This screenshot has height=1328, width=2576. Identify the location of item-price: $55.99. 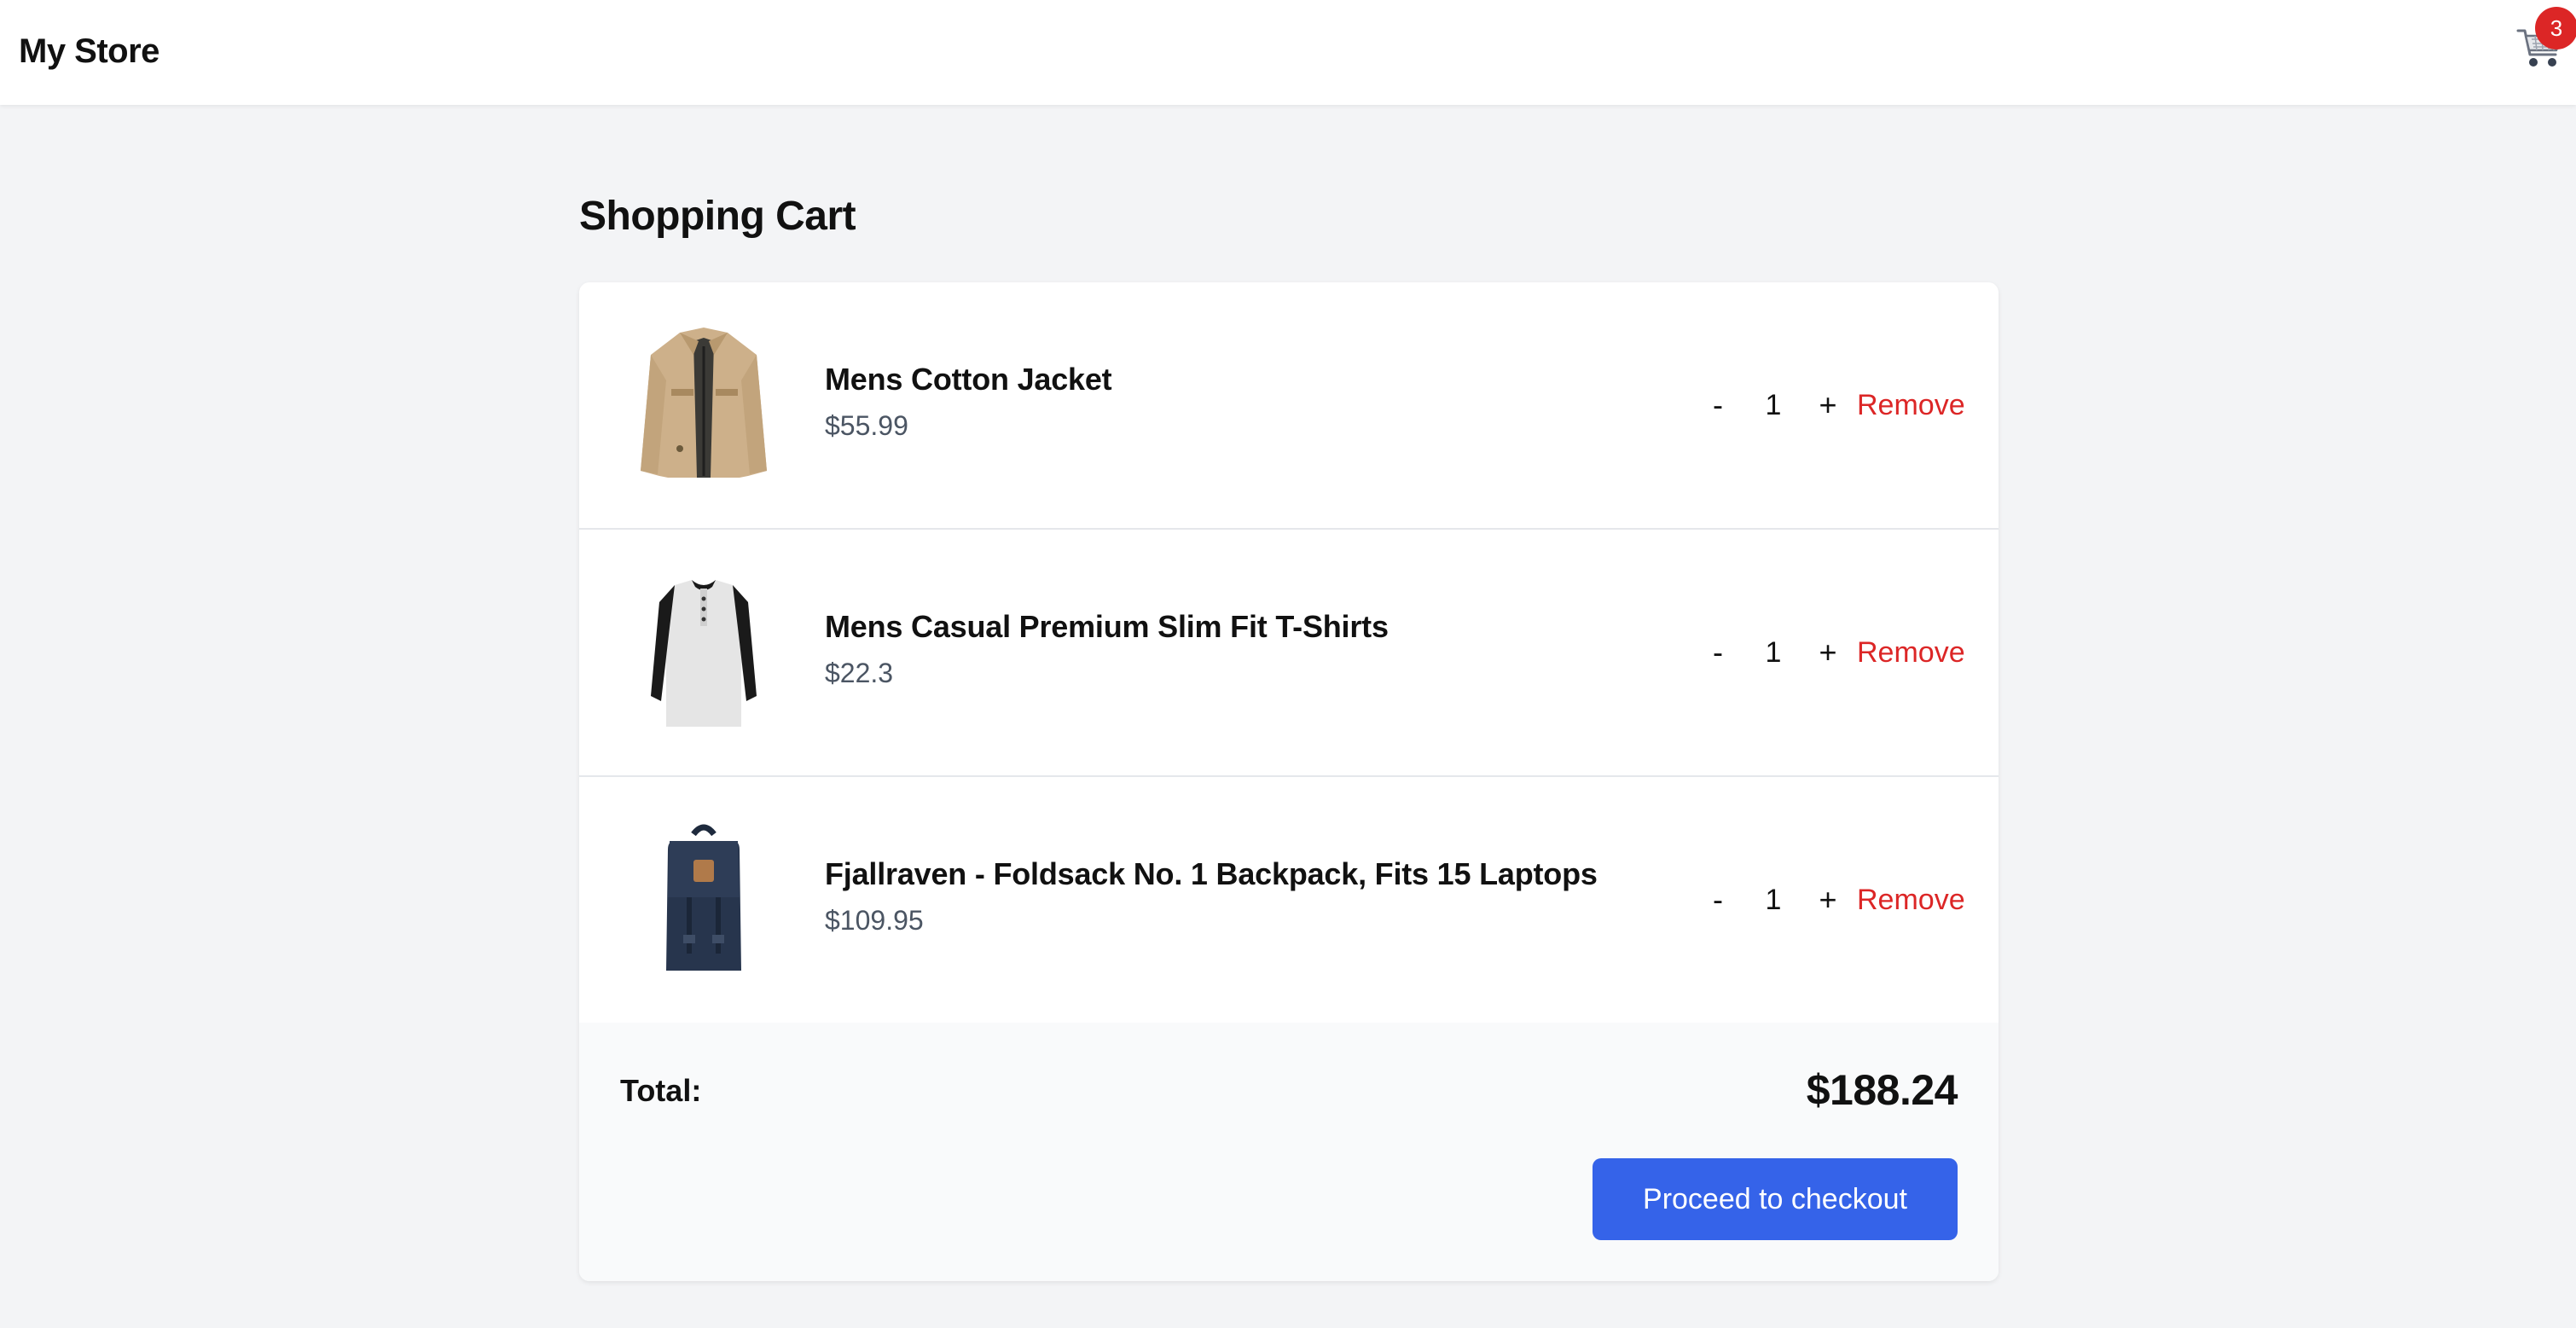
(866, 426).